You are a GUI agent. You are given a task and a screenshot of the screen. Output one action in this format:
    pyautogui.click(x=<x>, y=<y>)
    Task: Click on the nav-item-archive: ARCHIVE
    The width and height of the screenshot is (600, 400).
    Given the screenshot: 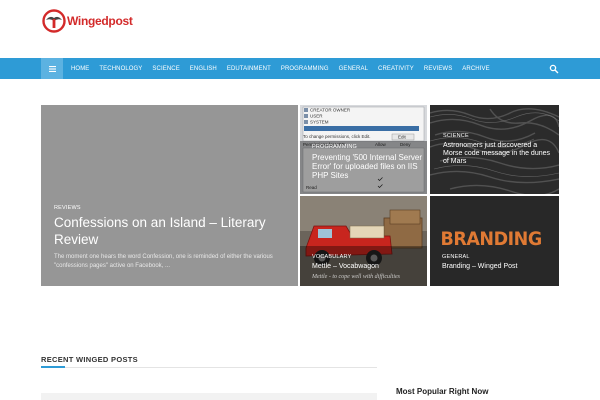 What is the action you would take?
    pyautogui.click(x=475, y=69)
    